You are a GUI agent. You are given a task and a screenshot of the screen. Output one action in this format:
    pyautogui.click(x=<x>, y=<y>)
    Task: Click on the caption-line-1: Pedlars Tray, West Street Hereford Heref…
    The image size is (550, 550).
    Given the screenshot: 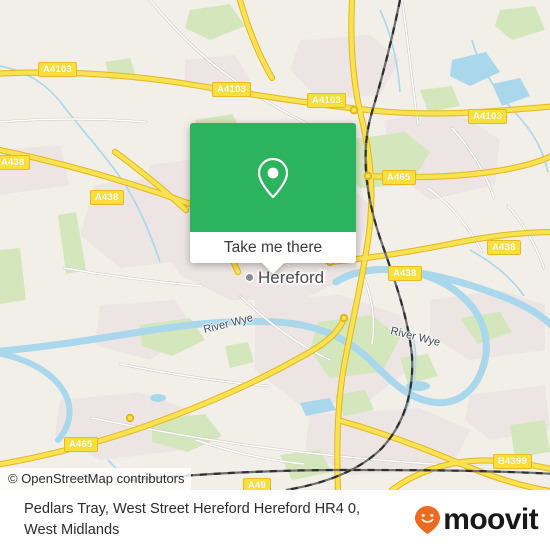 What is the action you would take?
    pyautogui.click(x=192, y=509)
    